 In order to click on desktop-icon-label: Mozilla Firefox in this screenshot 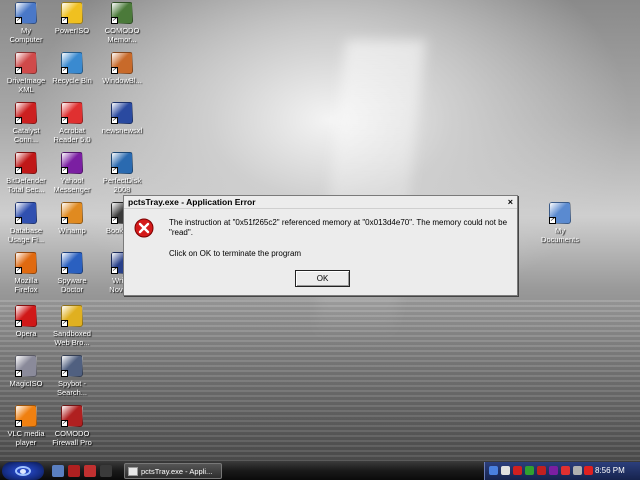, I will do `click(26, 285)`.